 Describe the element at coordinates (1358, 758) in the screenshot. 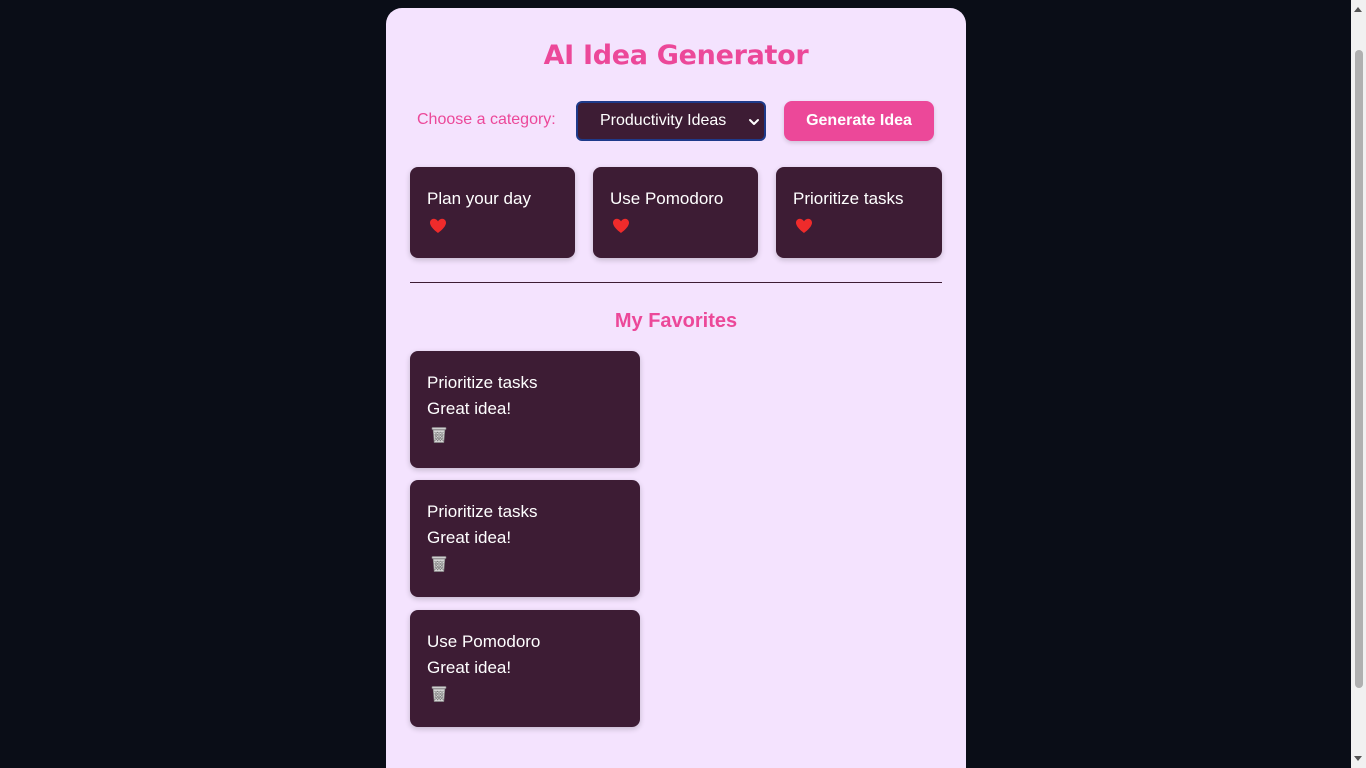

I see `scroll-down-arrow-icon` at that location.